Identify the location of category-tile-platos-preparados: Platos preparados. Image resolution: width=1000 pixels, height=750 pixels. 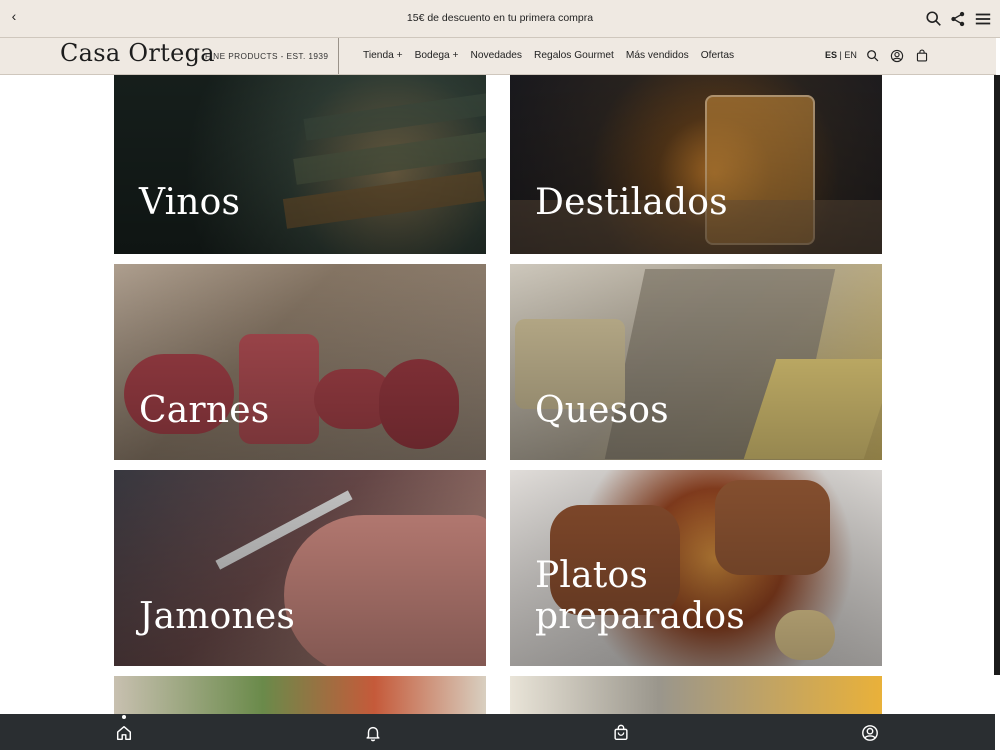
(696, 568).